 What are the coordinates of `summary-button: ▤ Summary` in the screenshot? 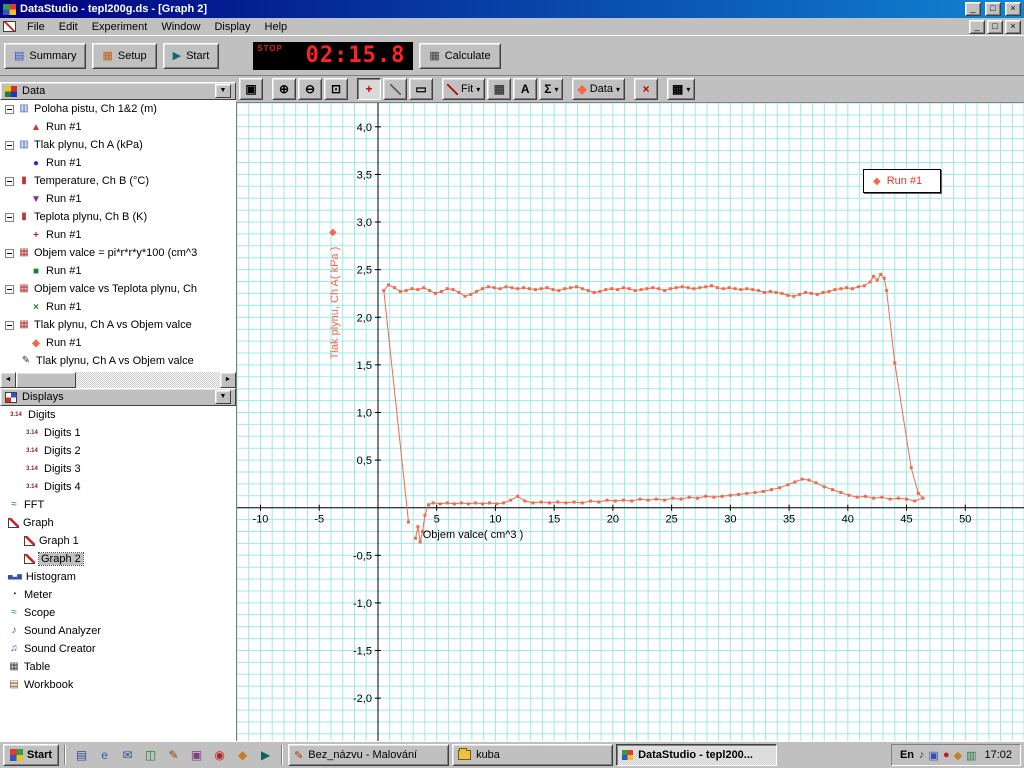 It's located at (45, 55).